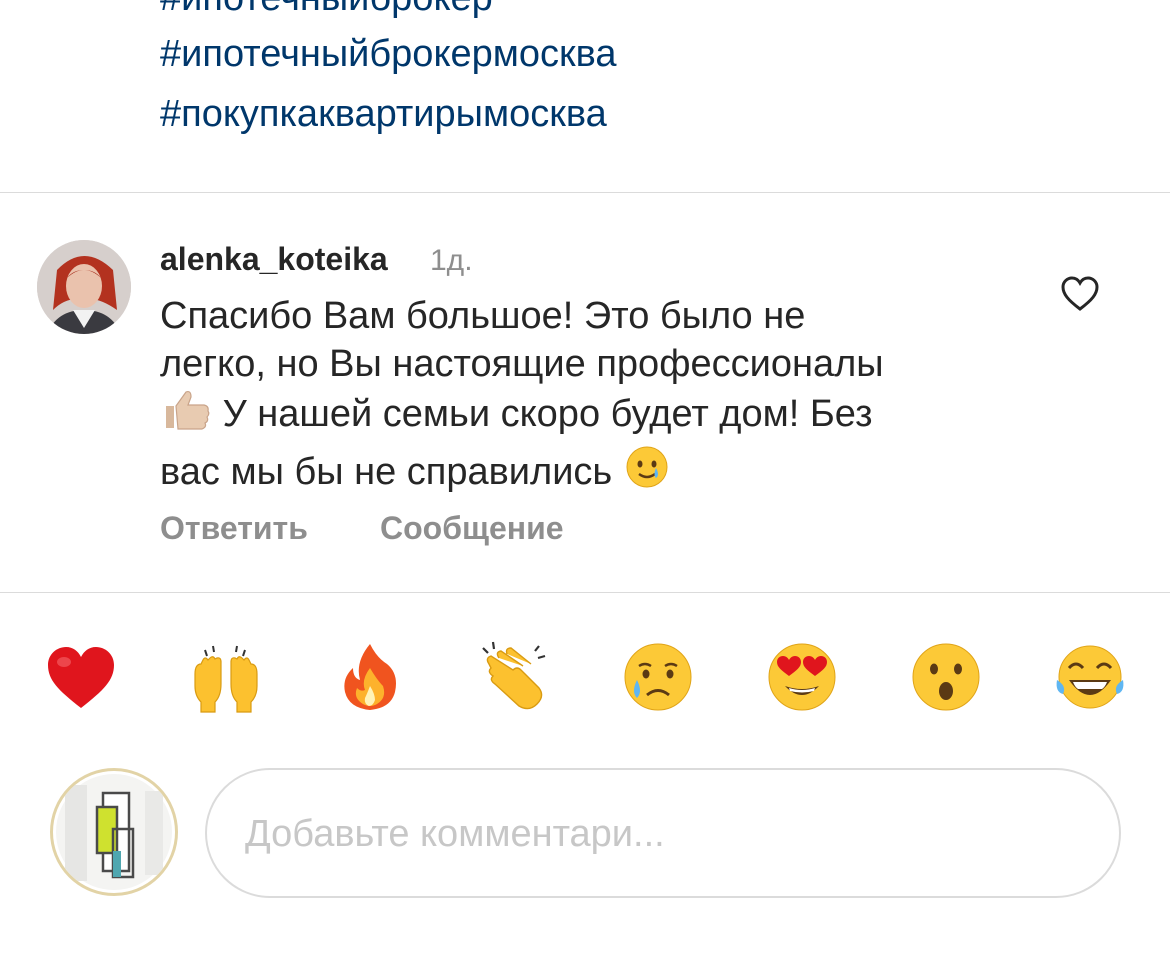 The width and height of the screenshot is (1170, 963). I want to click on raising-hands-emoji-icon, so click(226, 677).